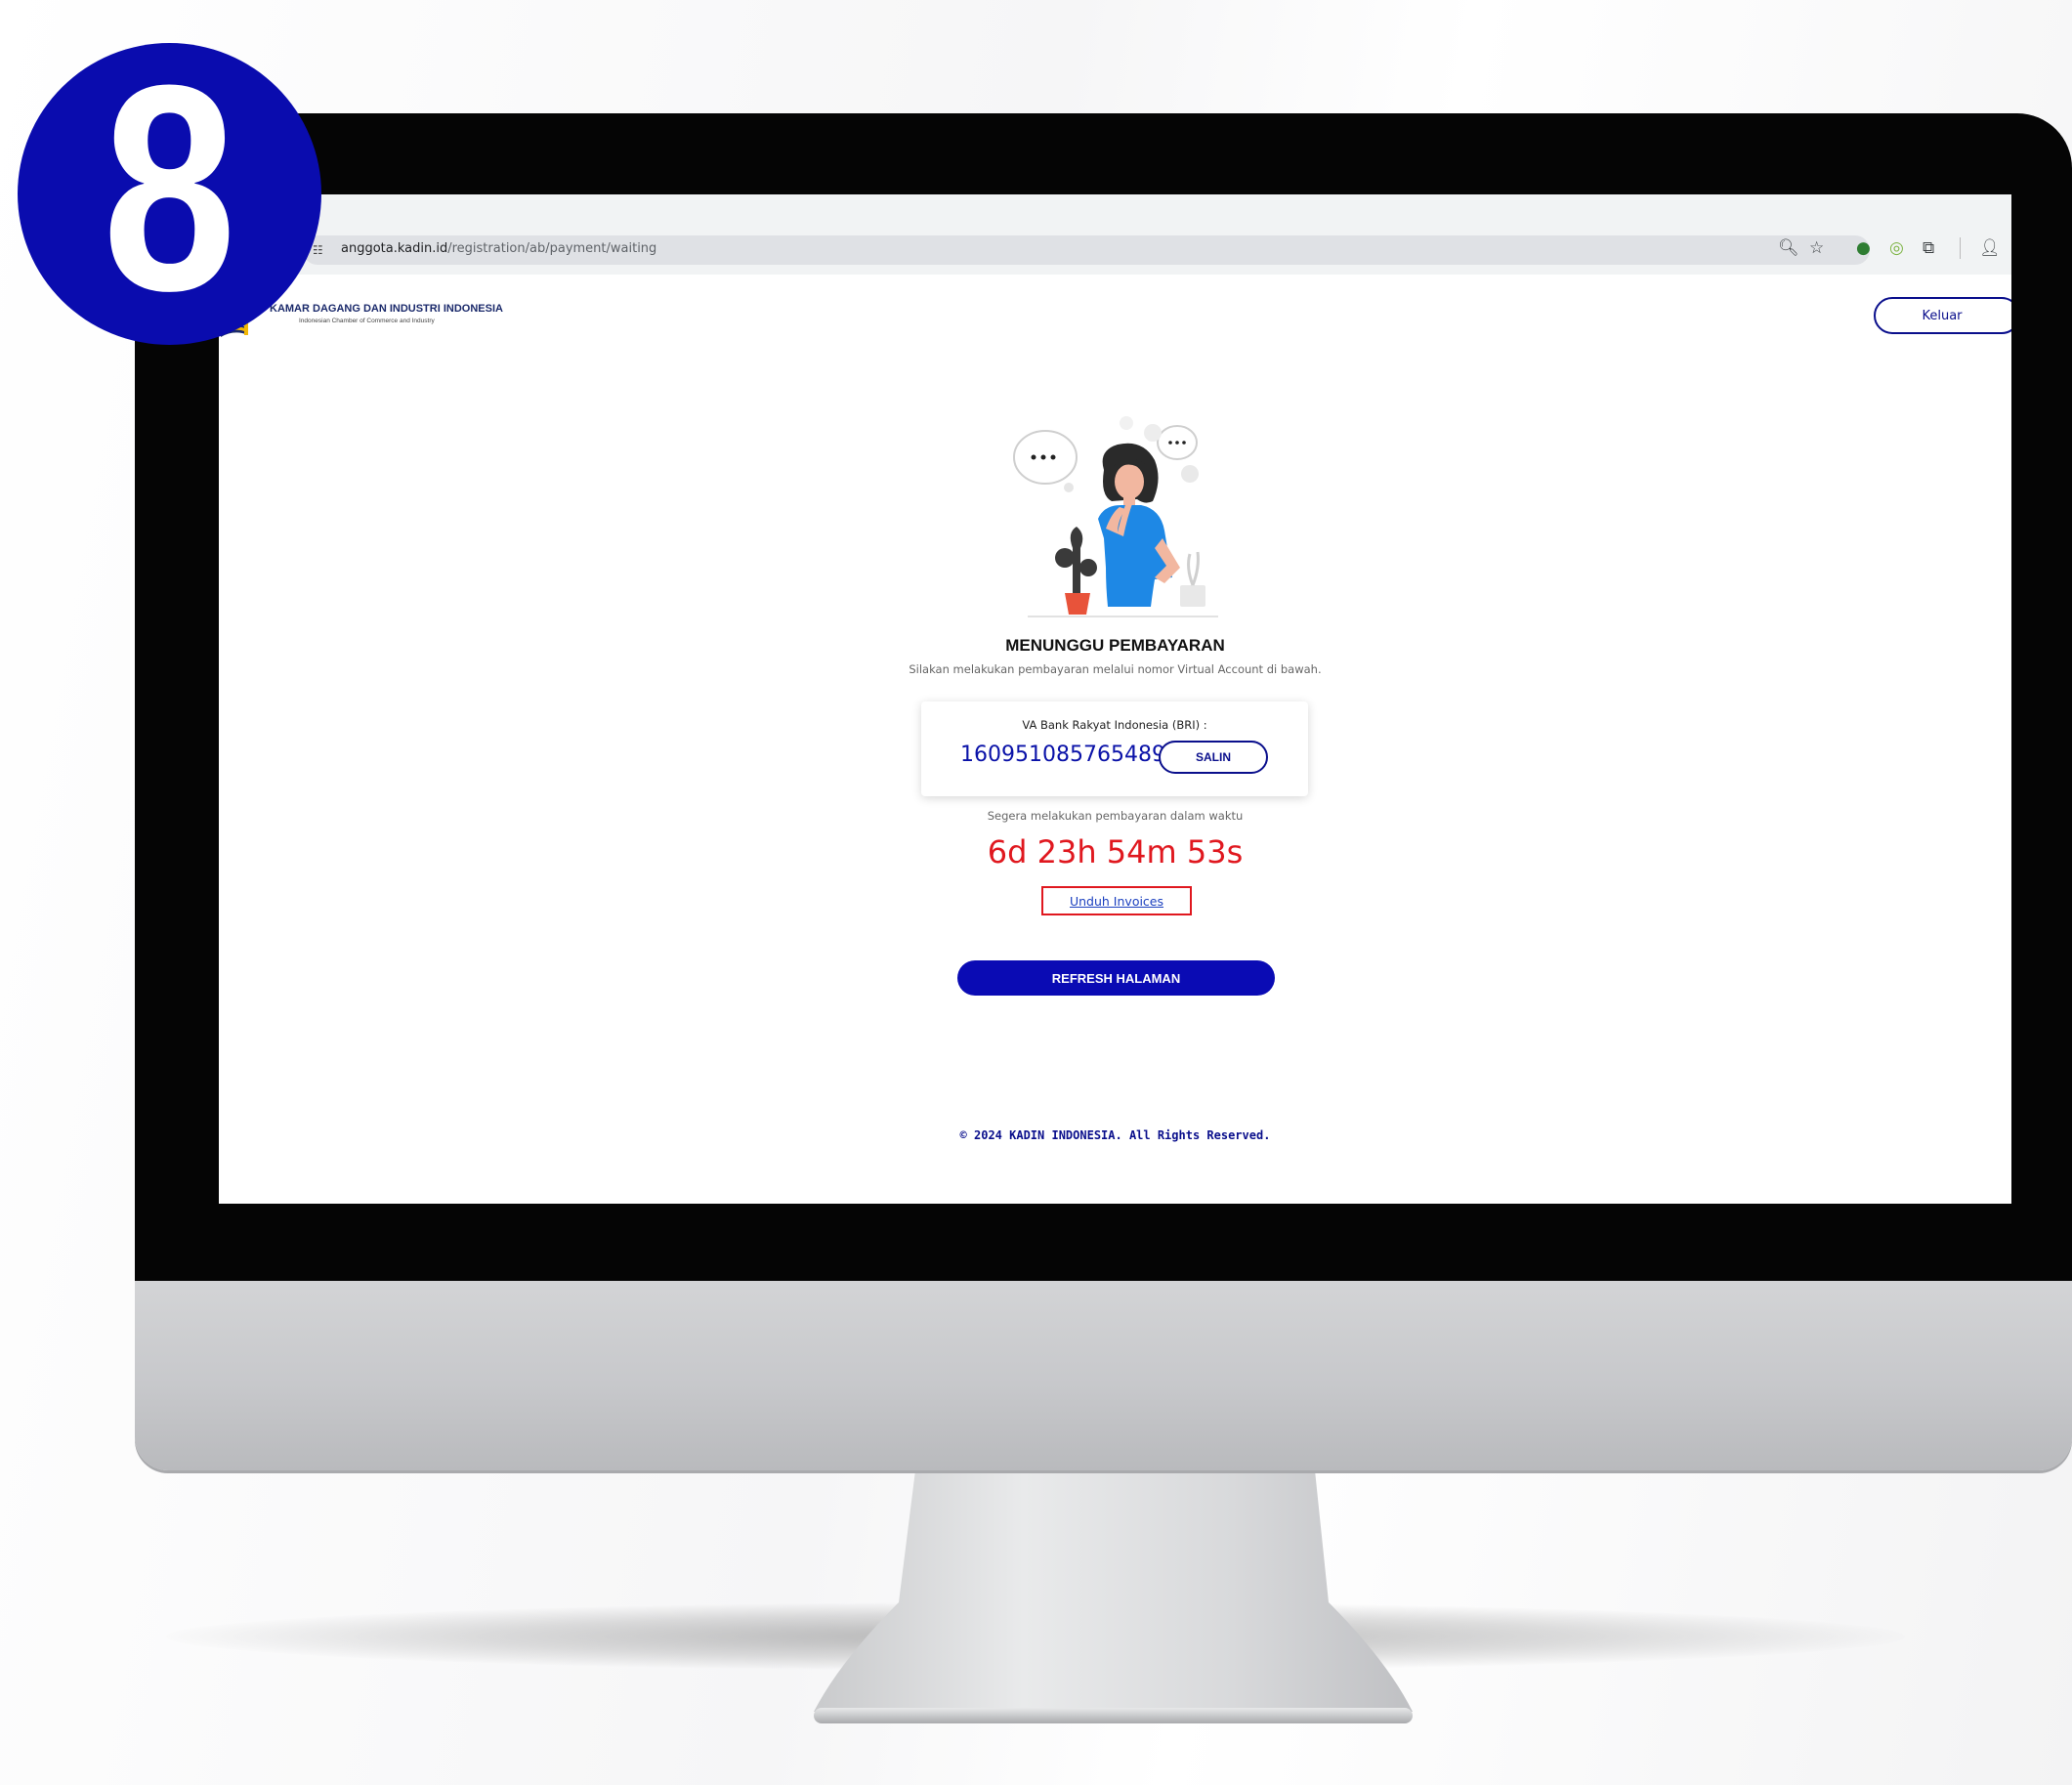 The image size is (2072, 1785). Describe the element at coordinates (1070, 755) in the screenshot. I see `va-number: 1609510857654890` at that location.